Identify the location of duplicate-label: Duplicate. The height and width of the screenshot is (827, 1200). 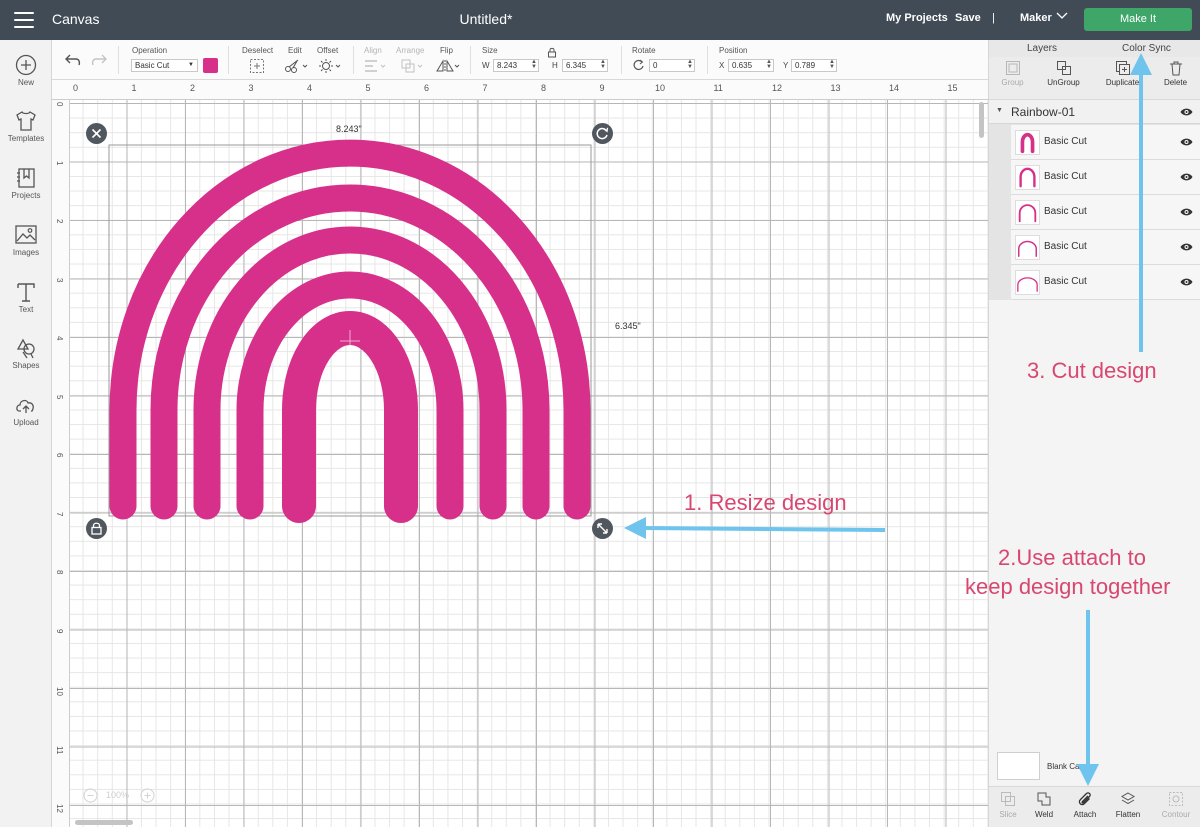
(1122, 82).